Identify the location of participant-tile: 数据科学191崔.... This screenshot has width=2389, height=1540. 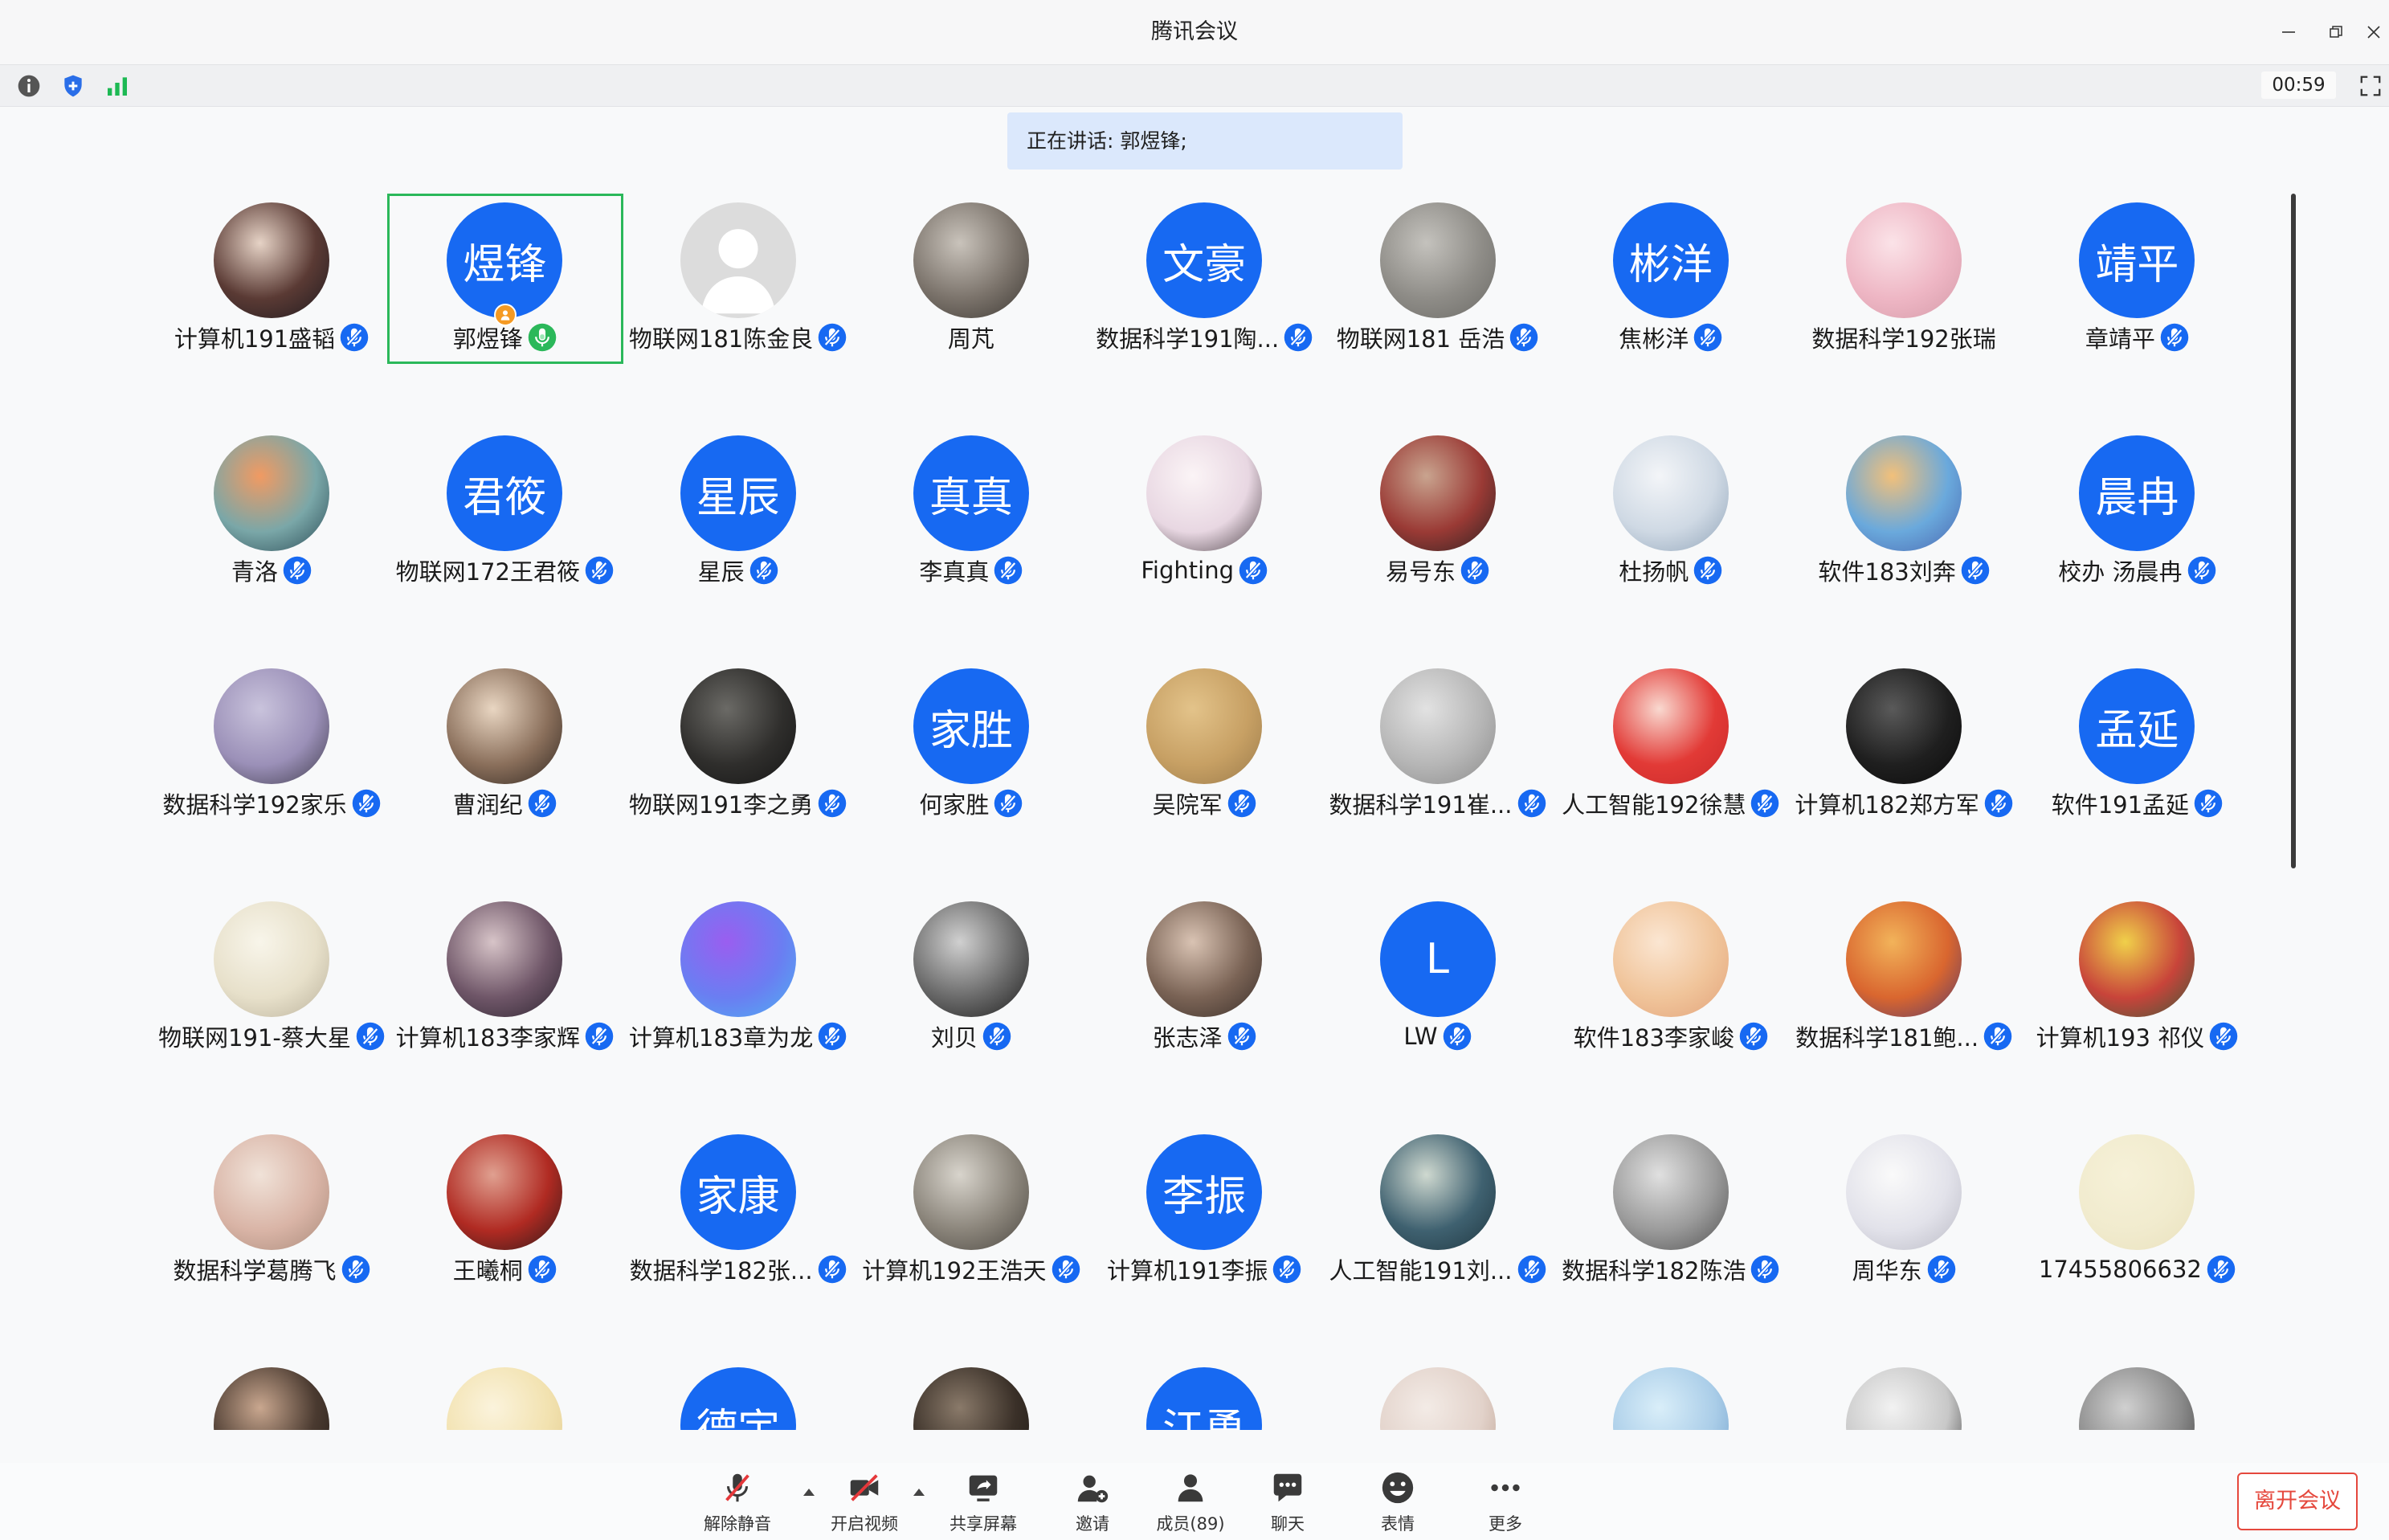
(1437, 766).